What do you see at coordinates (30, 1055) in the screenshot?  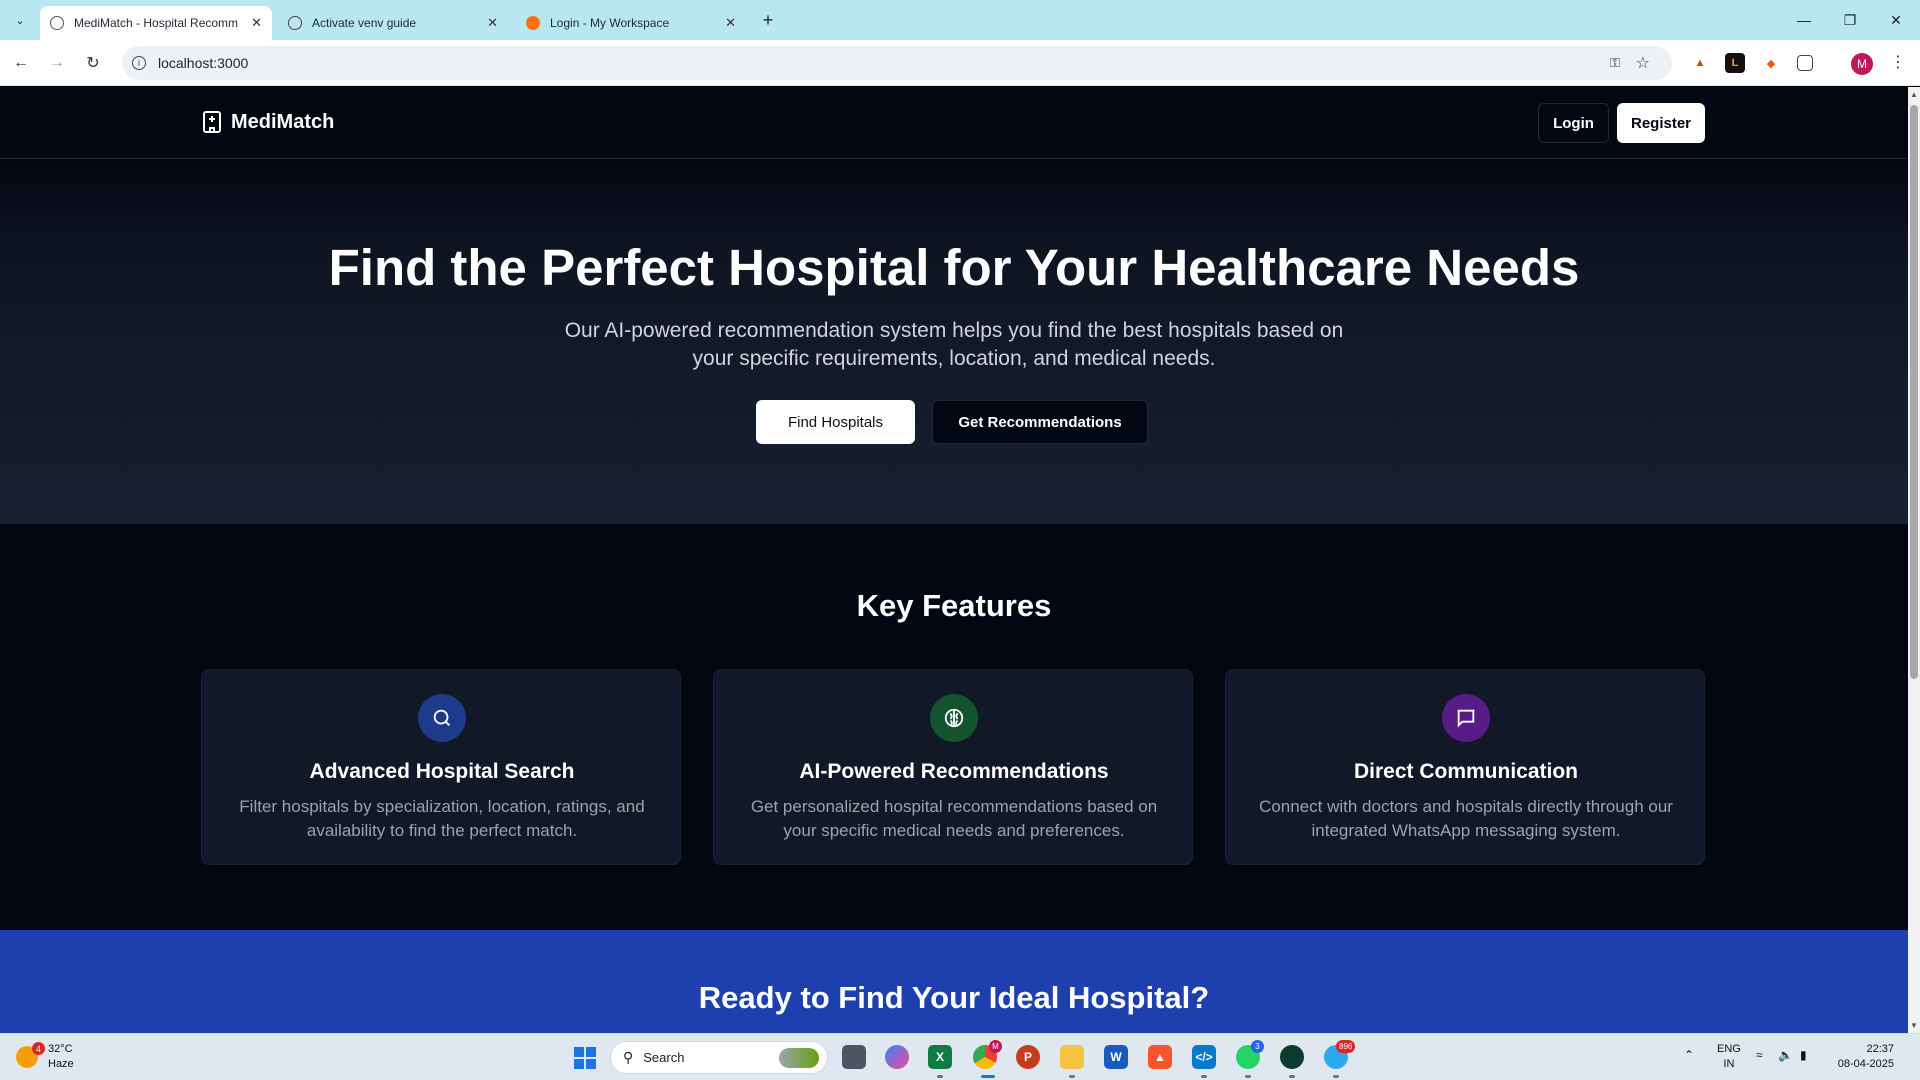 I see `weather-sun-icon: 4` at bounding box center [30, 1055].